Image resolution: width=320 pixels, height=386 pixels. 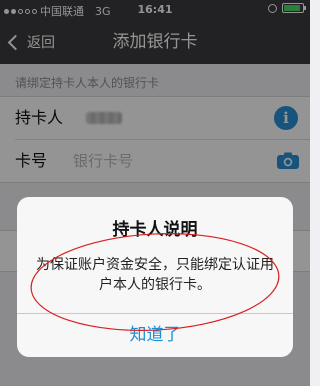 I want to click on dialog-message: 为保证账户资金安全，只能绑定认证用户本人的银行卡。, so click(x=155, y=275).